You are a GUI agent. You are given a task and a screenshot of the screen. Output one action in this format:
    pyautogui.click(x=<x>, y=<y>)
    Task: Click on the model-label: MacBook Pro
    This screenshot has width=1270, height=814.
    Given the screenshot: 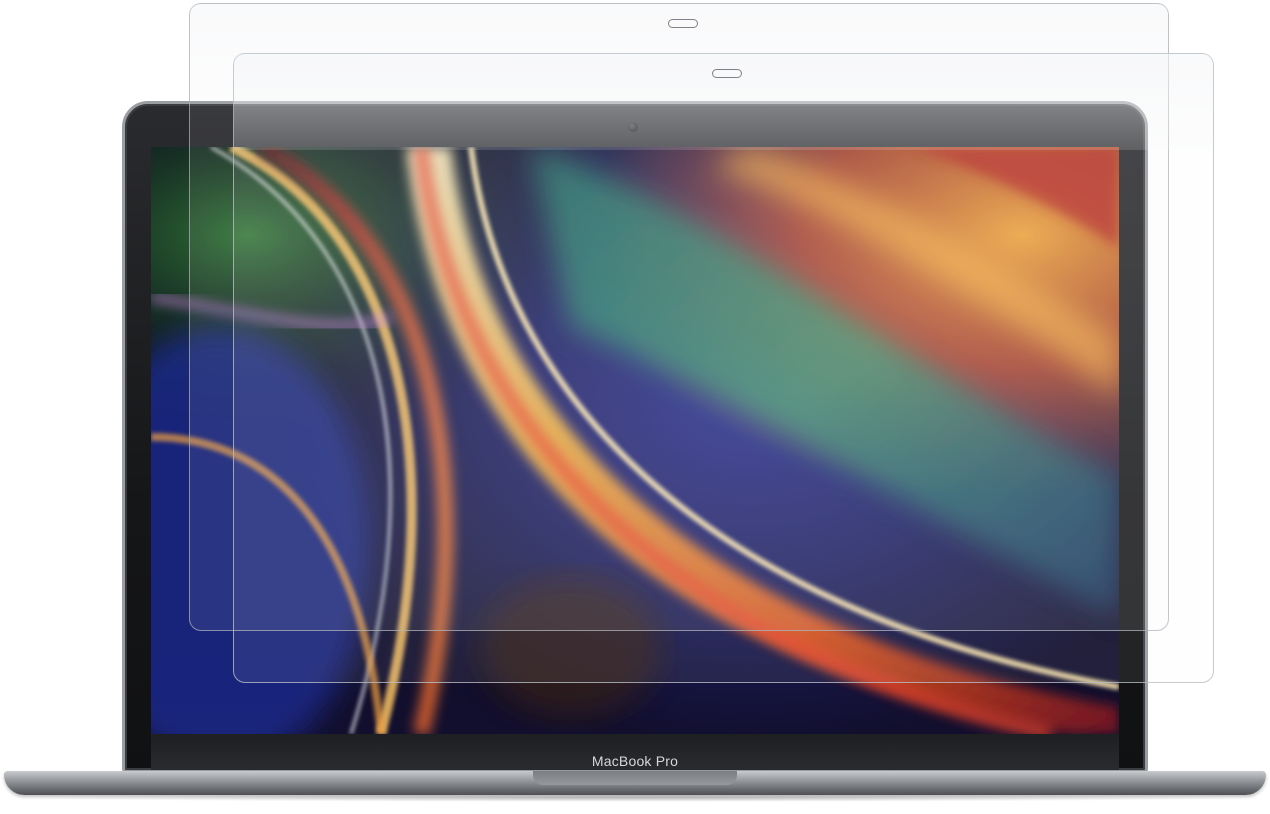 What is the action you would take?
    pyautogui.click(x=635, y=761)
    